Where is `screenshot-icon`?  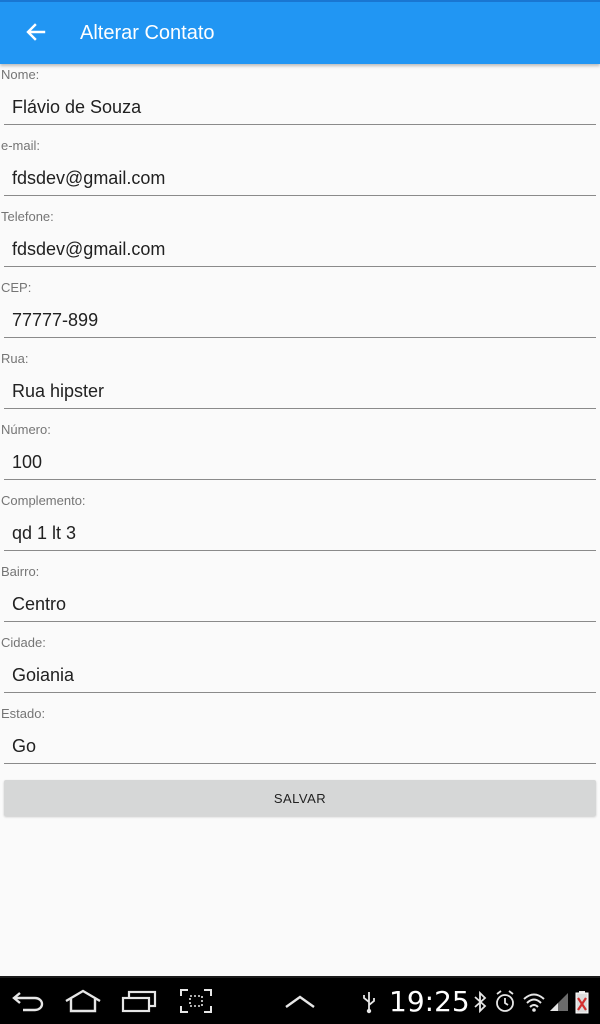 screenshot-icon is located at coordinates (196, 1001).